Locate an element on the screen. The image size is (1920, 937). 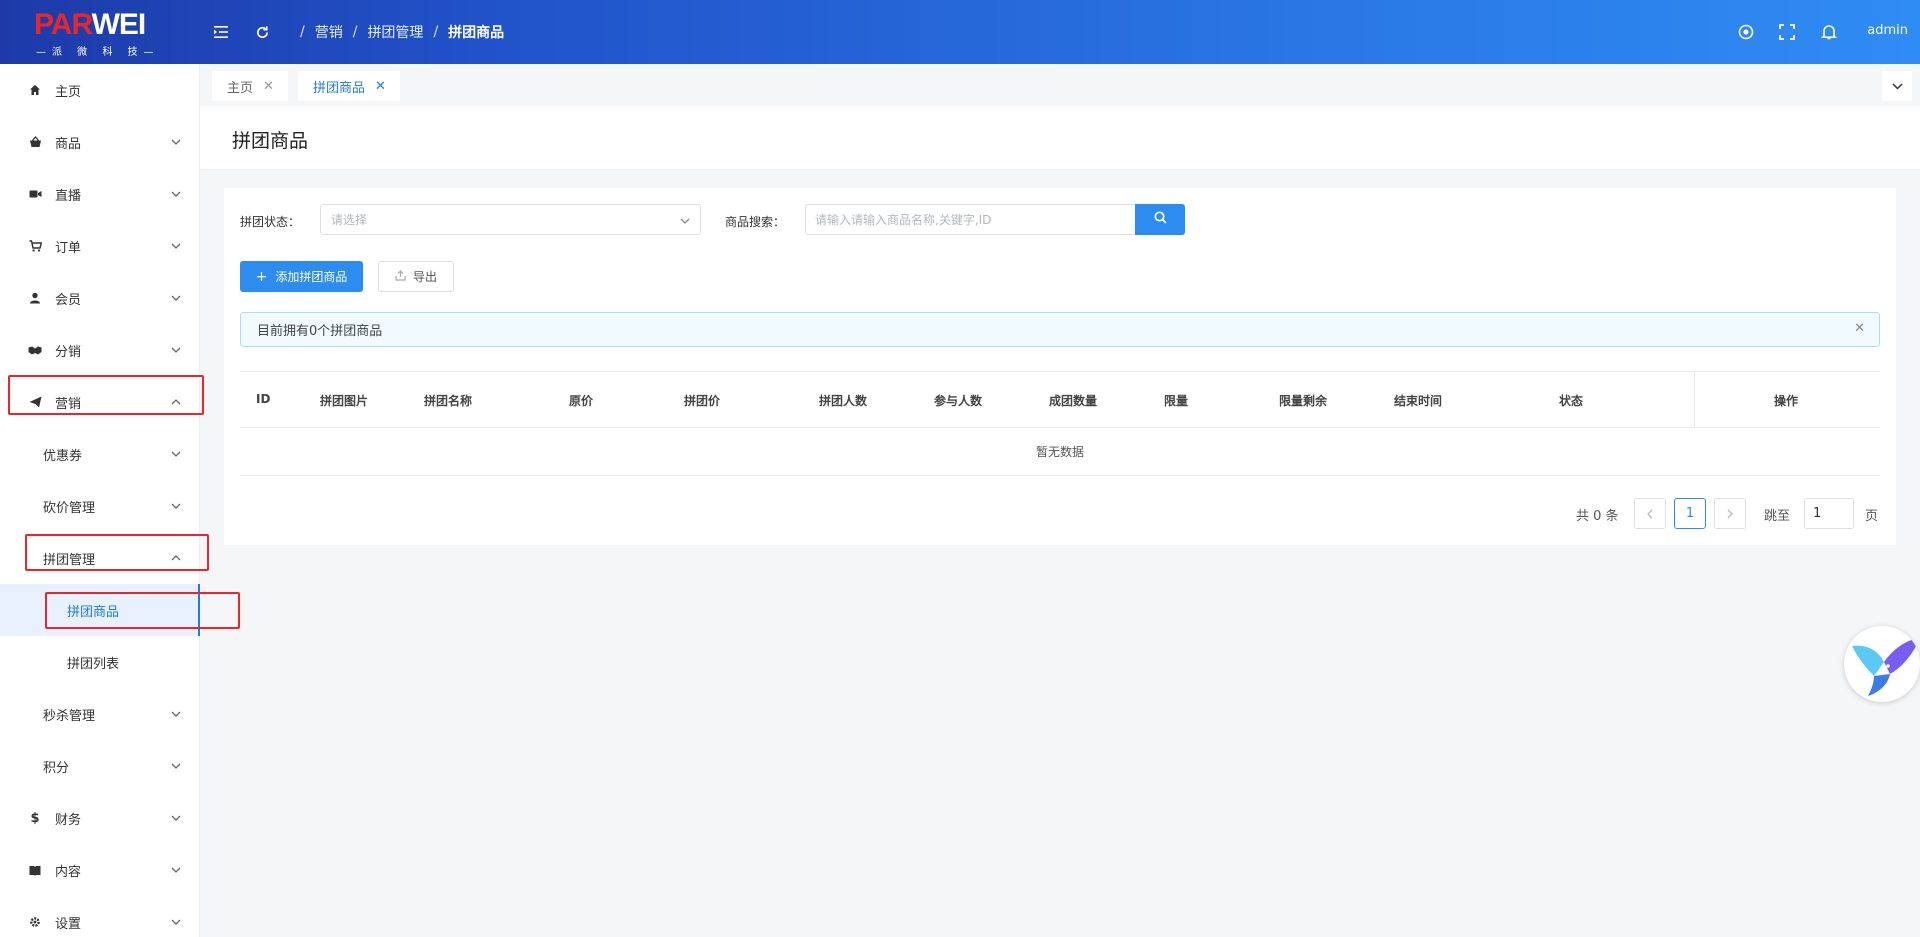
export-button-label: 导出 is located at coordinates (424, 277).